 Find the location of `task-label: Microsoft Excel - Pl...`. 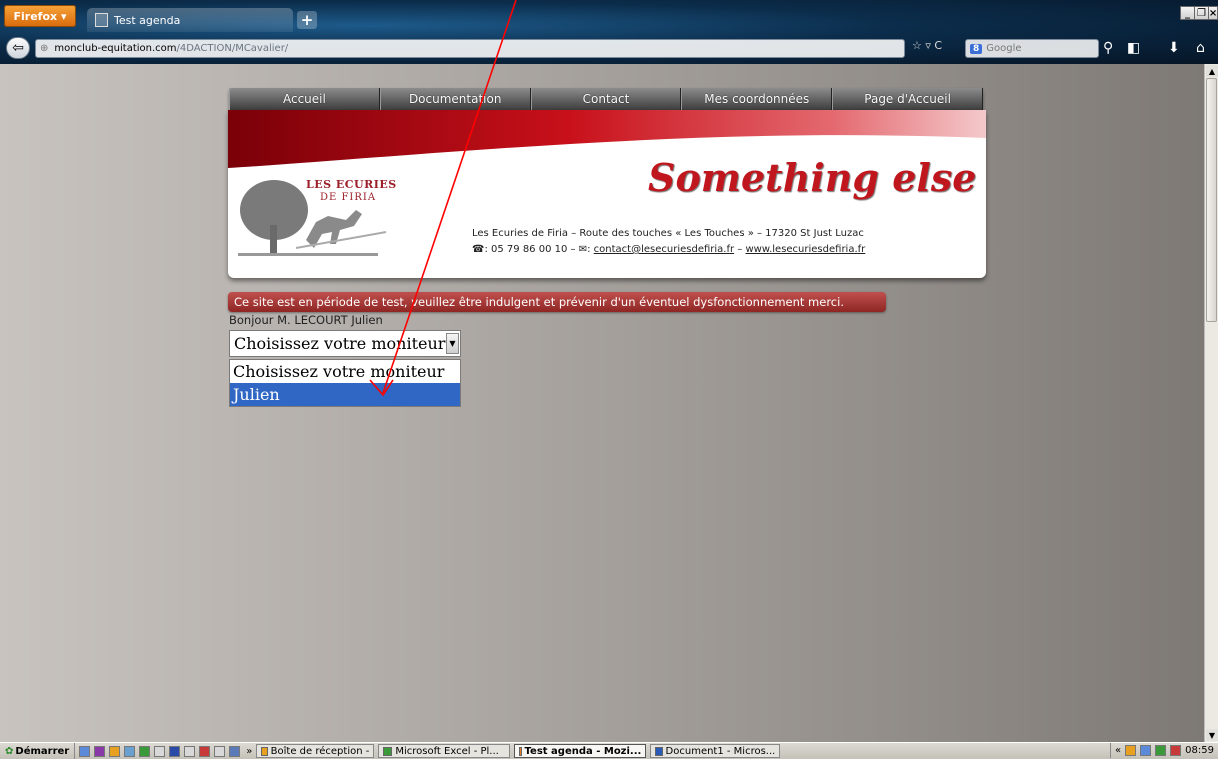

task-label: Microsoft Excel - Pl... is located at coordinates (447, 751).